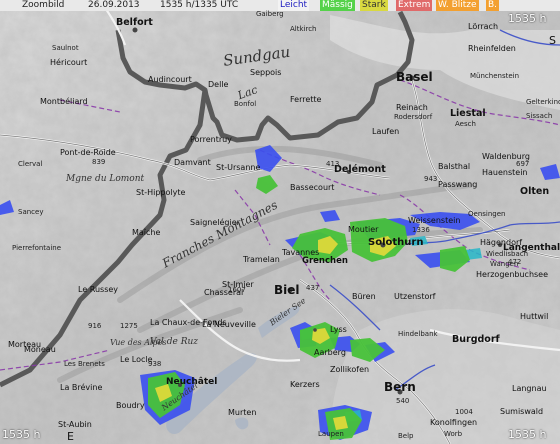 The image size is (560, 444). Describe the element at coordinates (229, 324) in the screenshot. I see `town-label: La Neuveville` at that location.